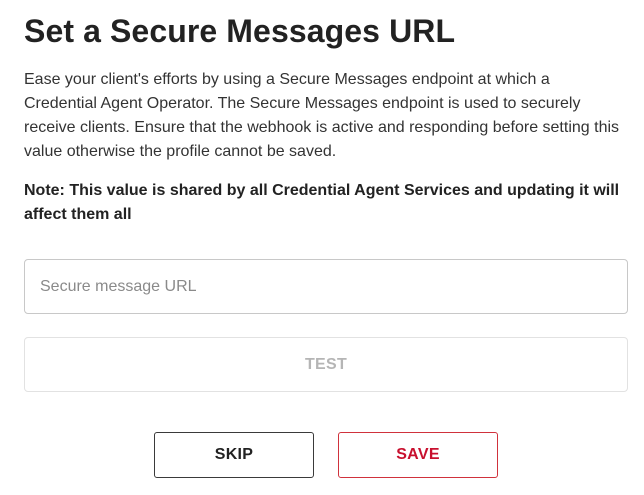 Image resolution: width=644 pixels, height=495 pixels. What do you see at coordinates (418, 455) in the screenshot?
I see `save-button: SAVE` at bounding box center [418, 455].